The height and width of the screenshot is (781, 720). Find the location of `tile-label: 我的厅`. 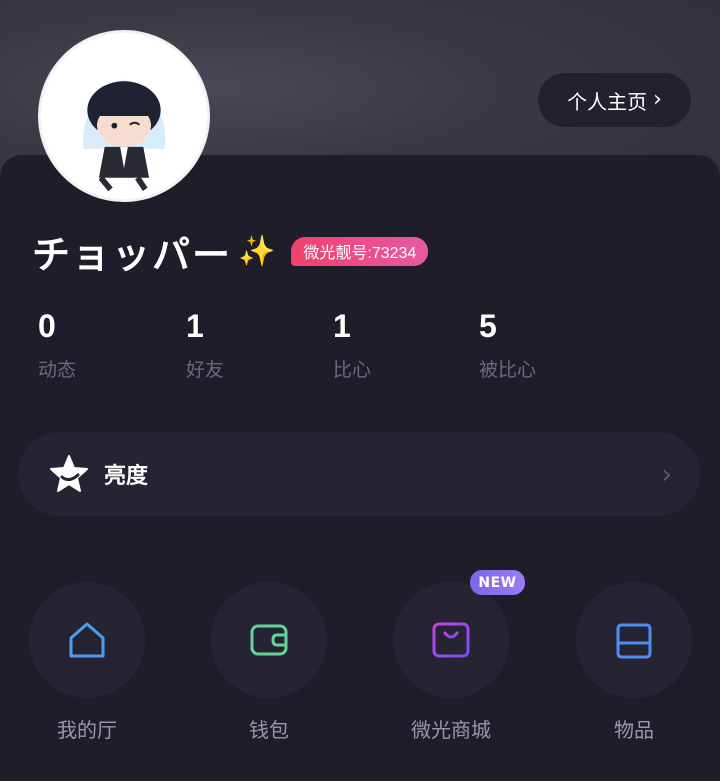

tile-label: 我的厅 is located at coordinates (87, 730).